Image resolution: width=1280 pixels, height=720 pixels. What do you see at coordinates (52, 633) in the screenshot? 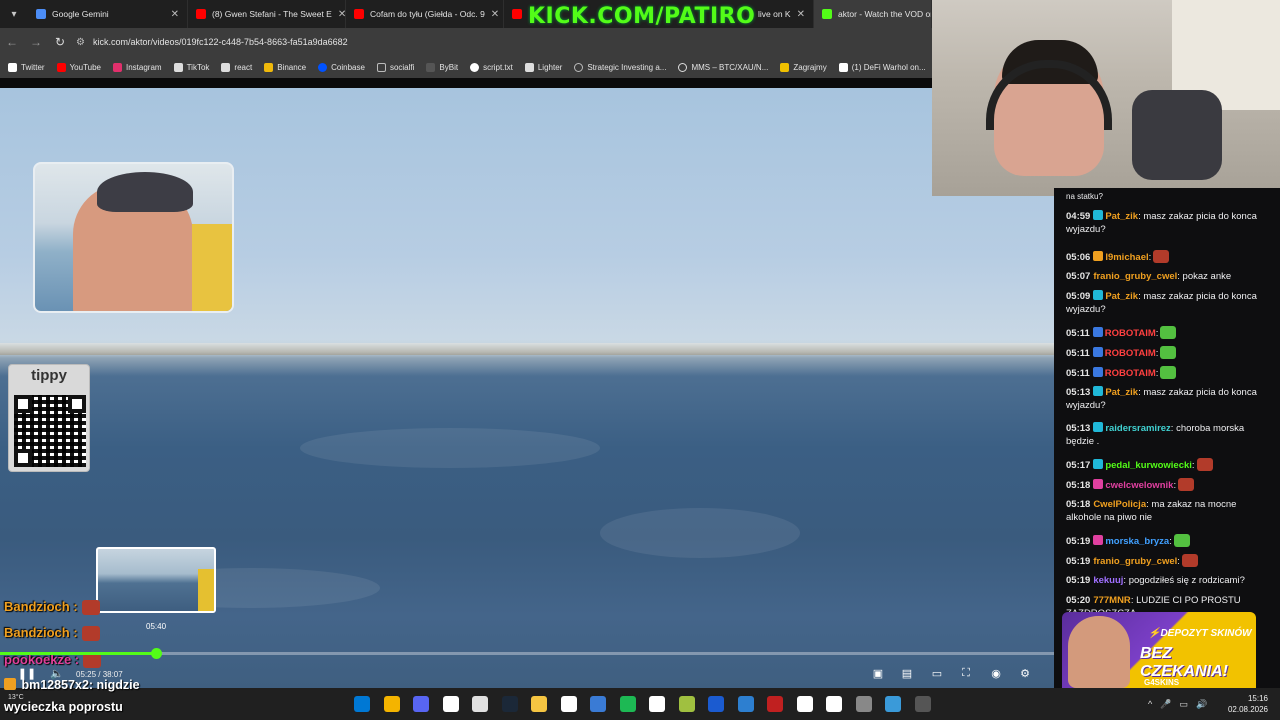
I see `overlay-chat-line: Bandzioch :` at bounding box center [52, 633].